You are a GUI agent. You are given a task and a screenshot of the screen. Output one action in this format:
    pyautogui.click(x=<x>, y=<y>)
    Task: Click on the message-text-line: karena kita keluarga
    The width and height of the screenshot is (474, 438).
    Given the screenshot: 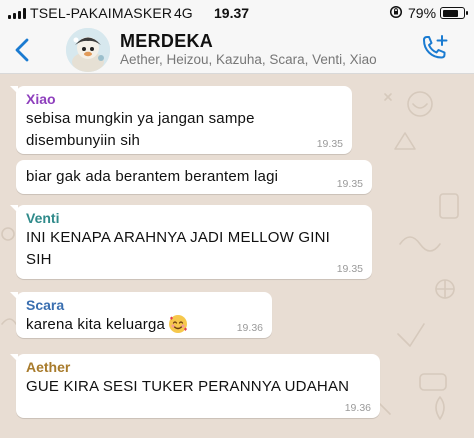 What is the action you would take?
    pyautogui.click(x=144, y=327)
    